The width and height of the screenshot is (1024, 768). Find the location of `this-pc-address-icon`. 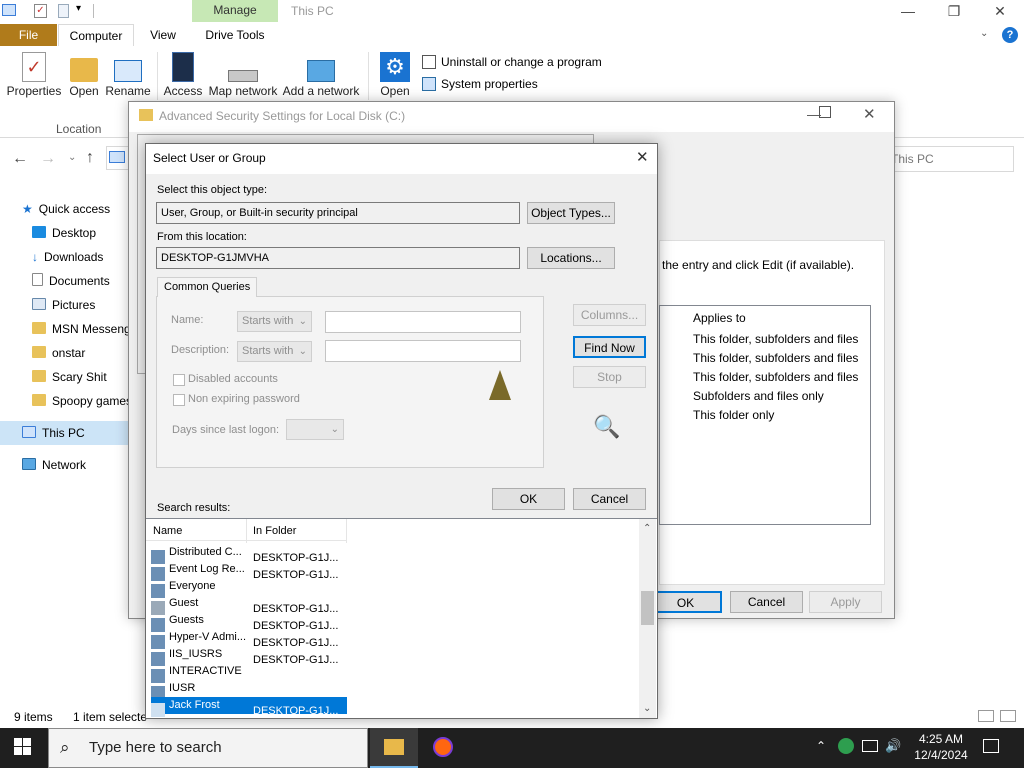

this-pc-address-icon is located at coordinates (117, 157).